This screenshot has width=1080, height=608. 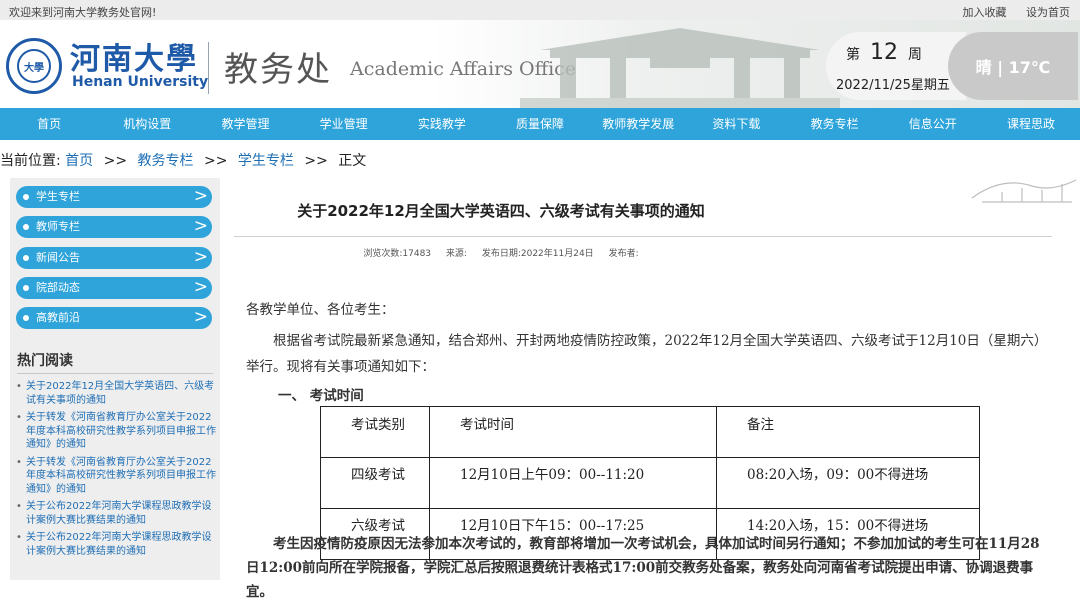 What do you see at coordinates (114, 288) in the screenshot?
I see `sidebar-item-department-news: 院部动态 >` at bounding box center [114, 288].